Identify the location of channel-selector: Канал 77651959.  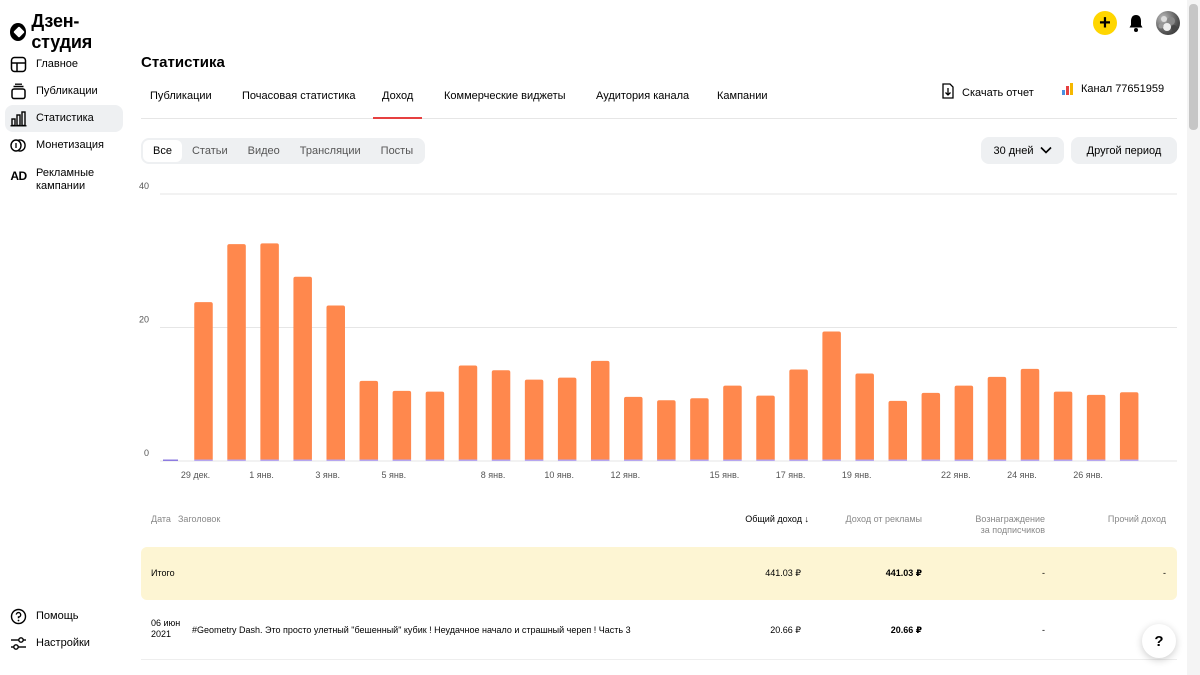
(1113, 89).